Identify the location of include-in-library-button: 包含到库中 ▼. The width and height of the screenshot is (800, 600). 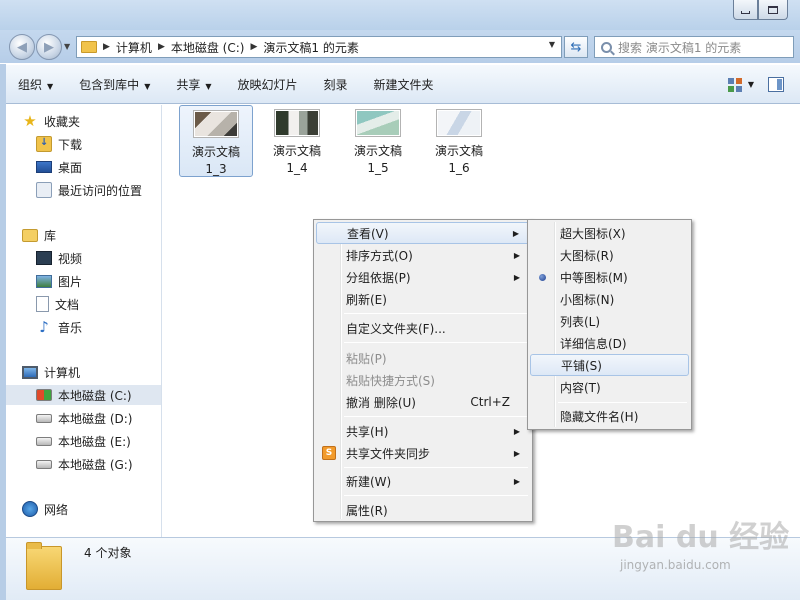
(114, 84).